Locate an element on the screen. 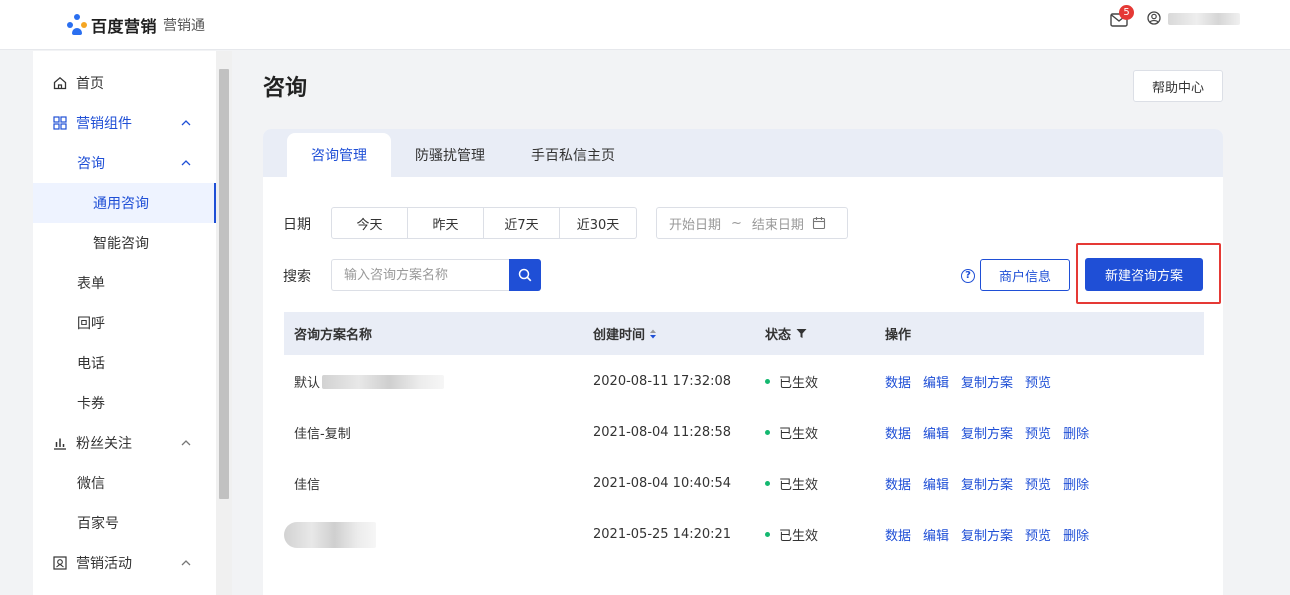 This screenshot has height=595, width=1290. sidebar-item-label: 咨询 is located at coordinates (91, 164).